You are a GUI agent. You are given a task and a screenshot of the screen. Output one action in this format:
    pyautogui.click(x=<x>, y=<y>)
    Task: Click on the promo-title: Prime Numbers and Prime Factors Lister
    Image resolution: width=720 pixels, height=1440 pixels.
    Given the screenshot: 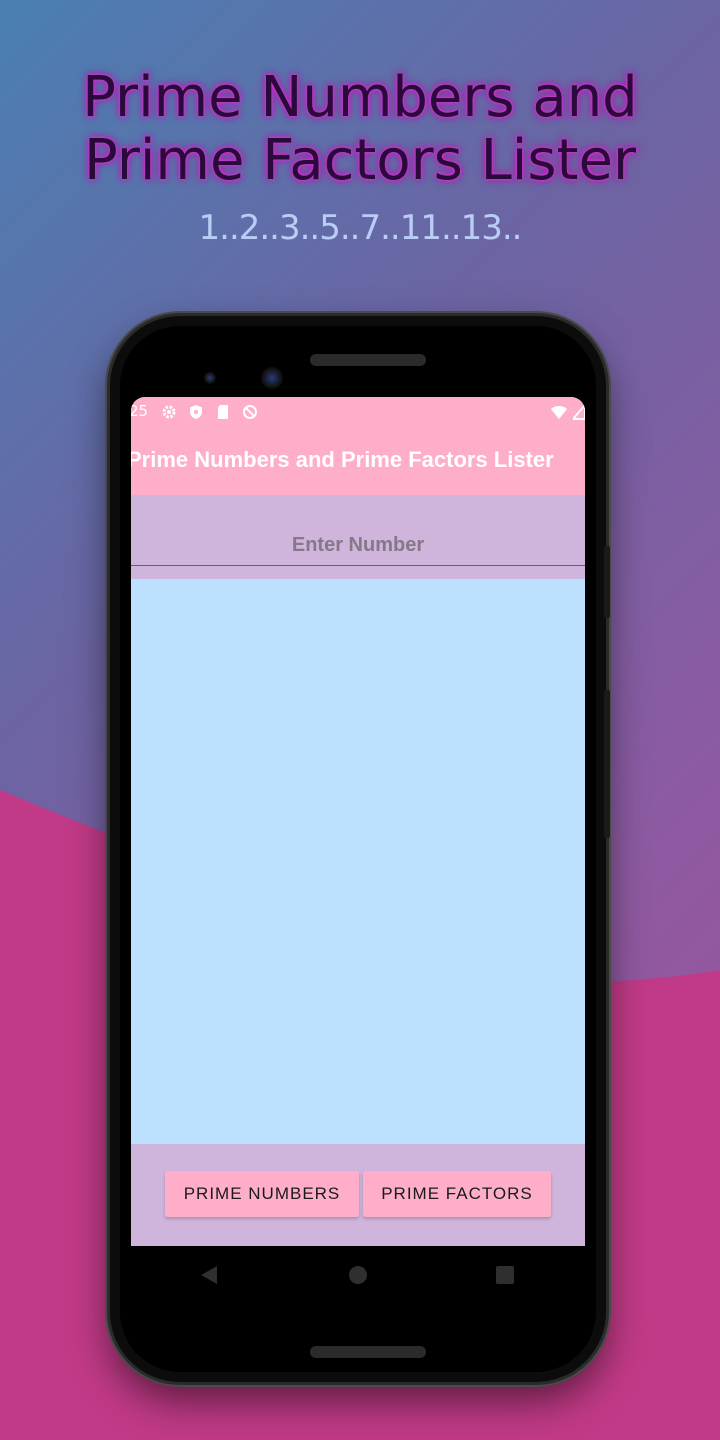 What is the action you would take?
    pyautogui.click(x=360, y=129)
    